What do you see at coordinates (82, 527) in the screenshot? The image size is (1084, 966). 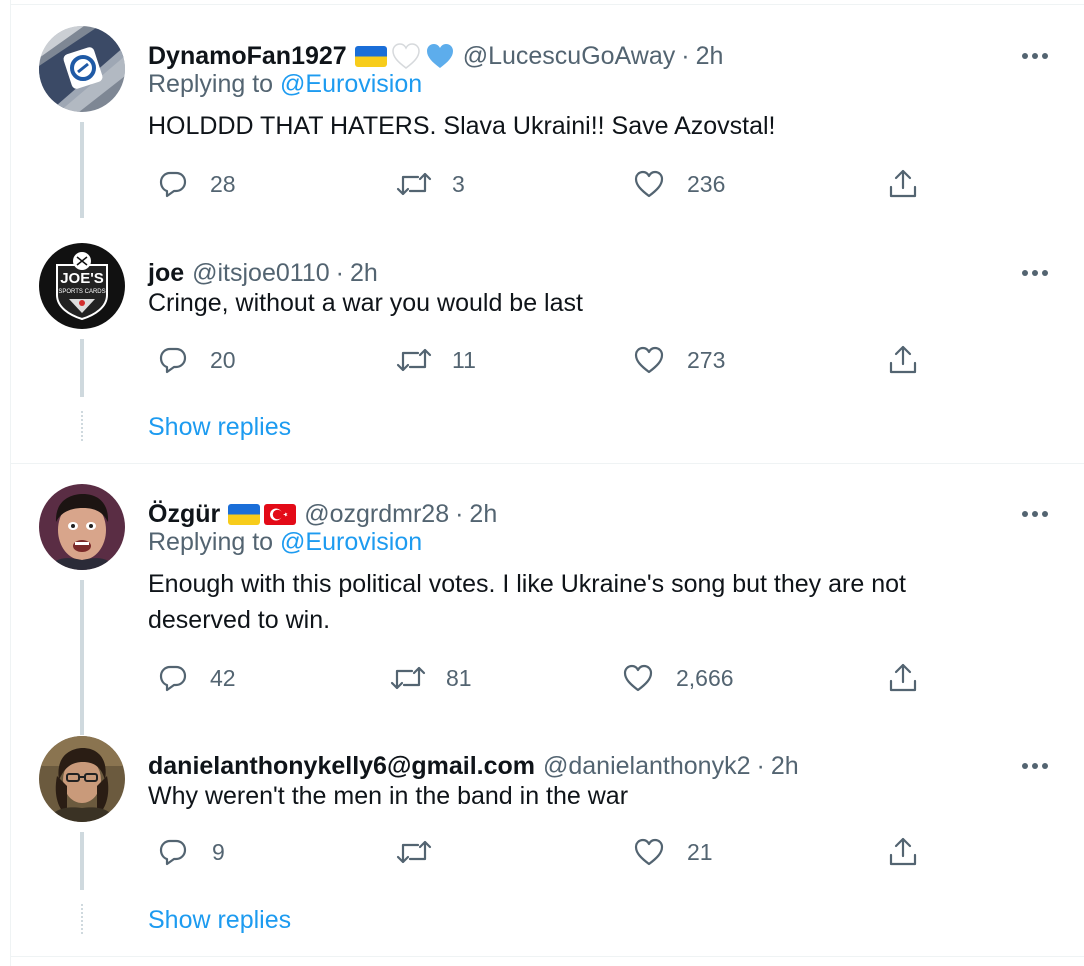 I see `avatar-ozgur` at bounding box center [82, 527].